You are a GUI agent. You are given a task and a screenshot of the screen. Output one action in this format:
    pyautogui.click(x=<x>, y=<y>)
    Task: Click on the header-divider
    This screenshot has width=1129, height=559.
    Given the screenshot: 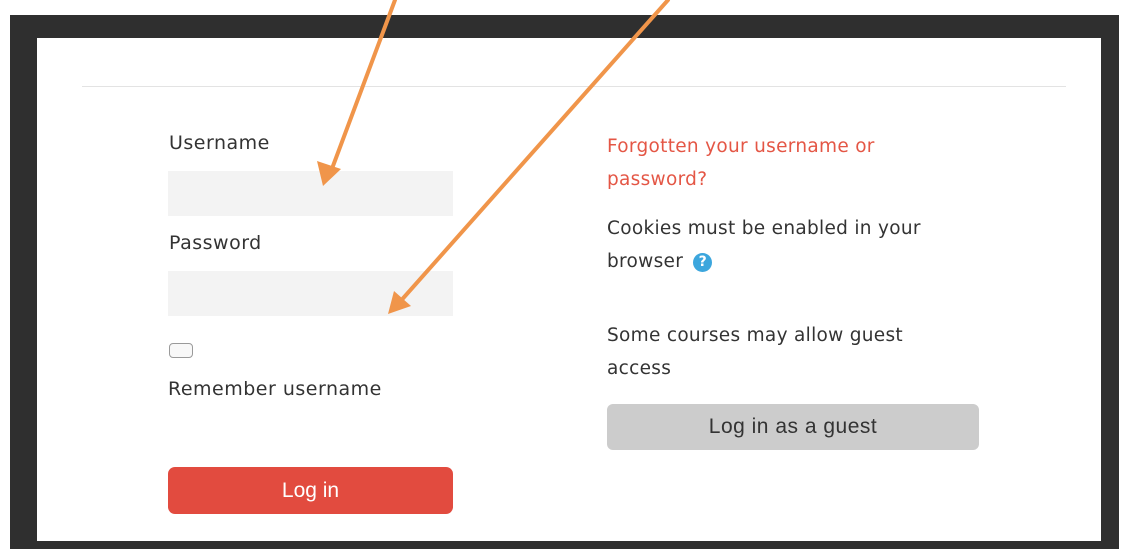 What is the action you would take?
    pyautogui.click(x=574, y=86)
    